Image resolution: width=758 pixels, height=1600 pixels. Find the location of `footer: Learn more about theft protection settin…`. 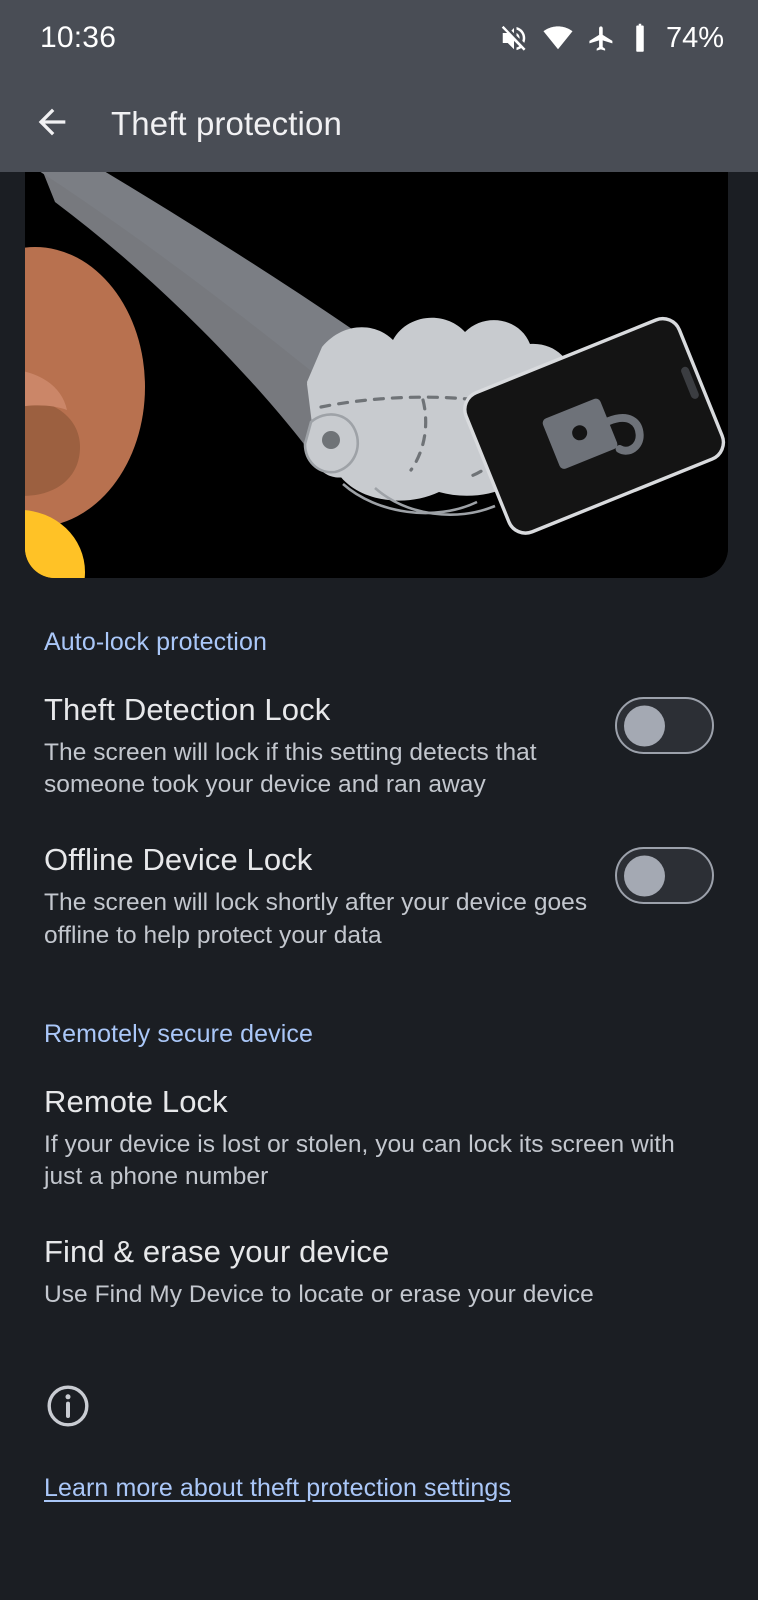

footer: Learn more about theft protection settin… is located at coordinates (379, 1407).